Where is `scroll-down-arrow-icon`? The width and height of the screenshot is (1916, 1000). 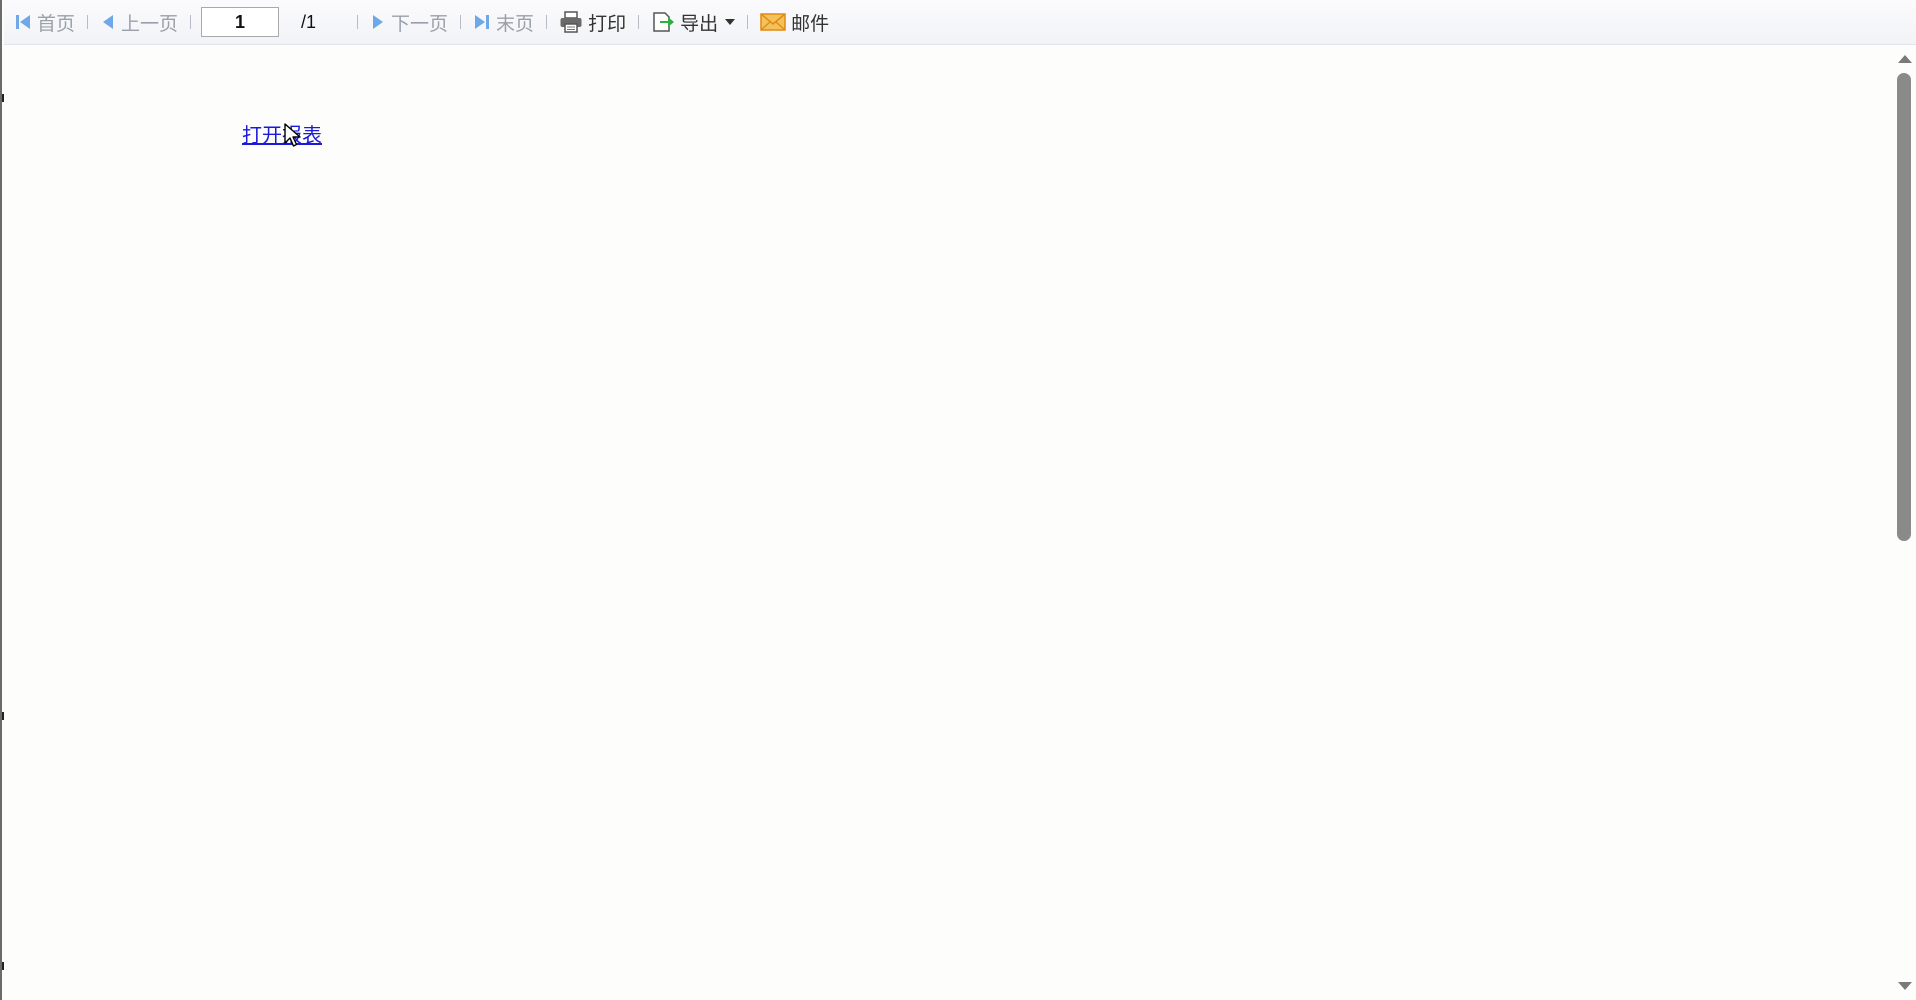
scroll-down-arrow-icon is located at coordinates (1905, 986).